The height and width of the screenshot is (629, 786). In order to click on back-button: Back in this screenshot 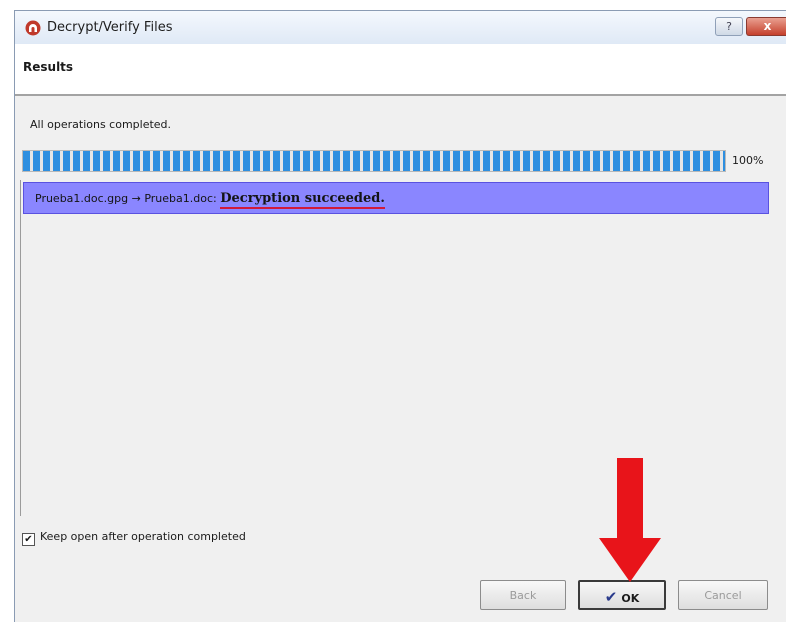, I will do `click(523, 595)`.